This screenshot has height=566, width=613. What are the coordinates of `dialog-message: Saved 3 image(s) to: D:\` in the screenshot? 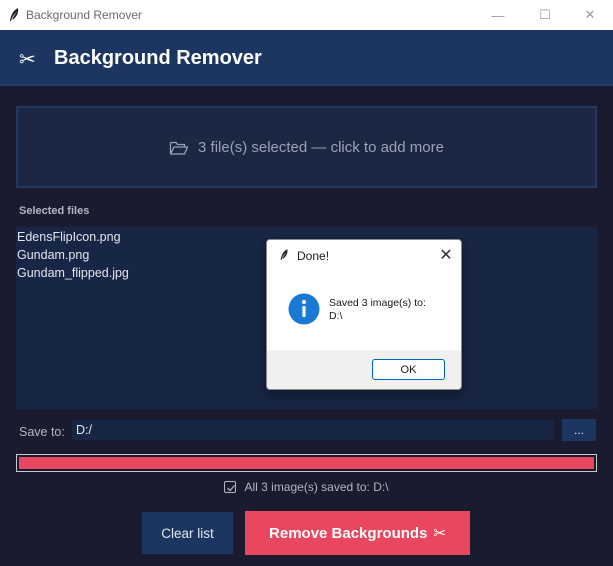 It's located at (391, 310).